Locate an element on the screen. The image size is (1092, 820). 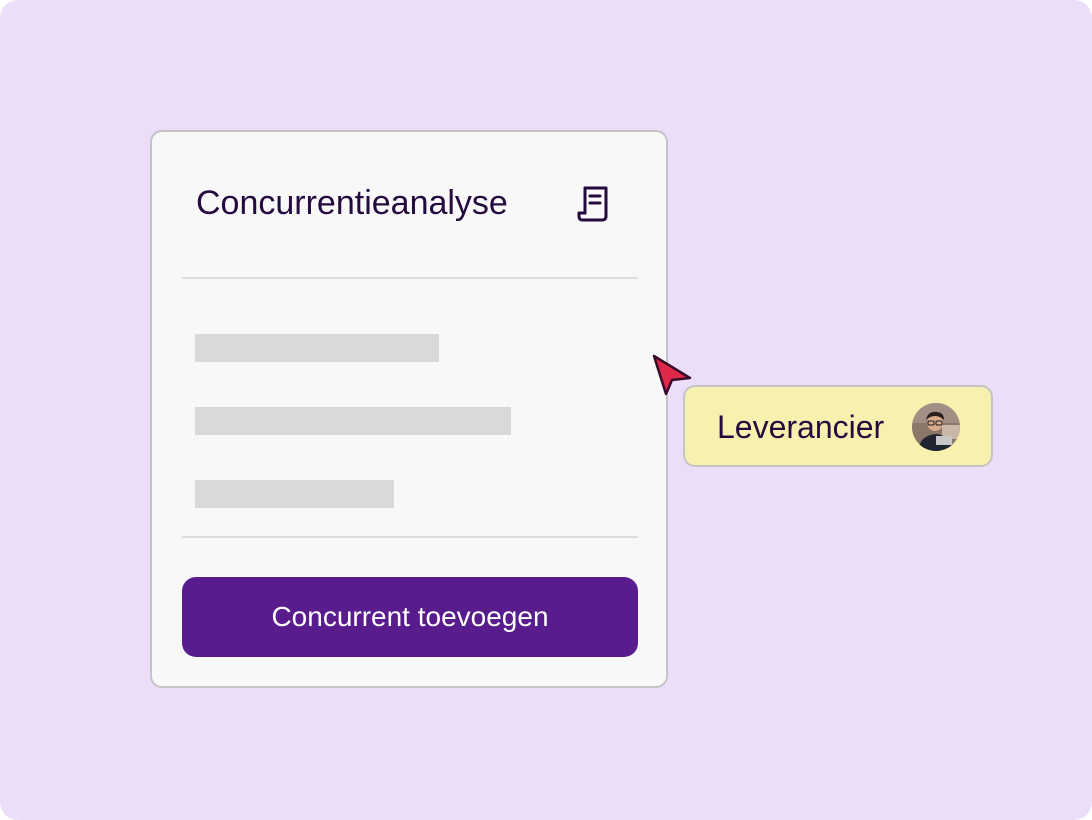
card-title: Concurrentieanalyse is located at coordinates (352, 203).